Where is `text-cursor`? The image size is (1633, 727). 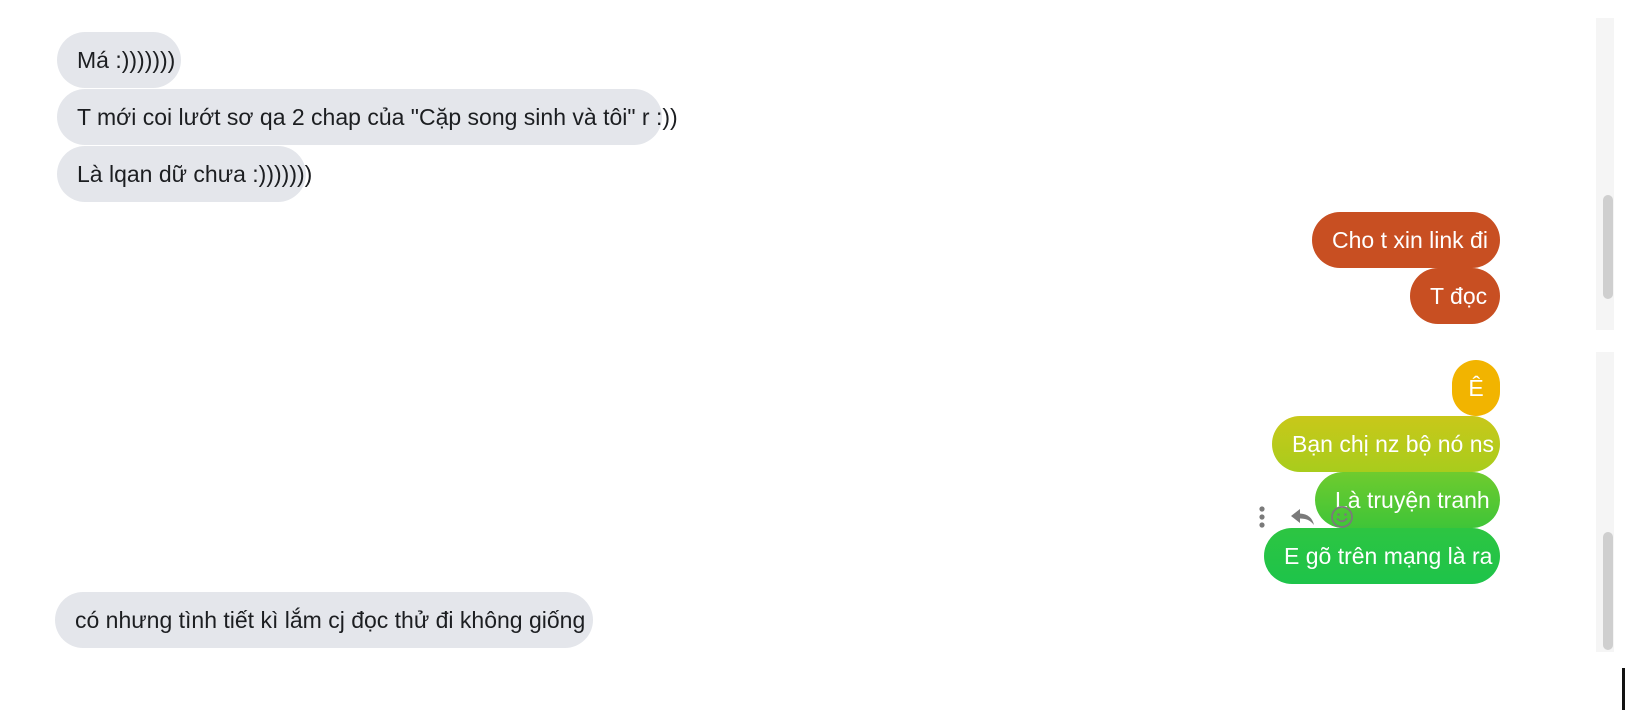 text-cursor is located at coordinates (1623, 689).